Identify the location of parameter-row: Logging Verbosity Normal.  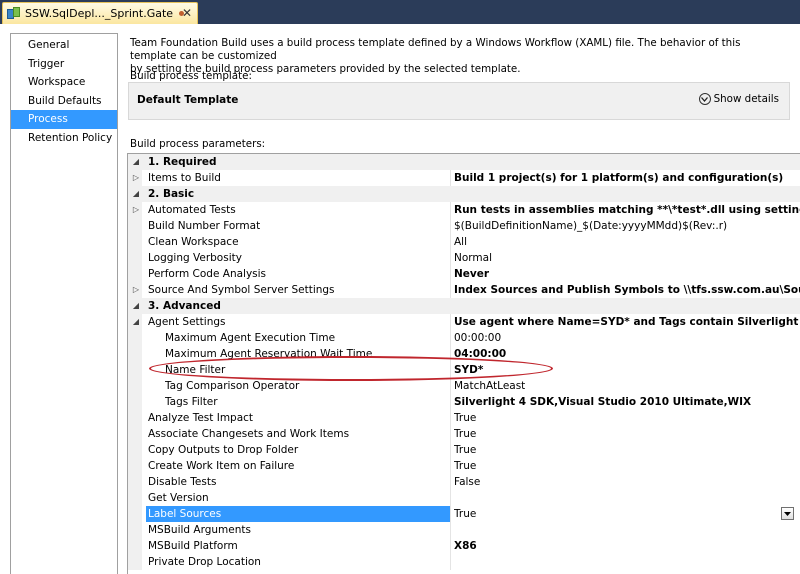
(464, 258).